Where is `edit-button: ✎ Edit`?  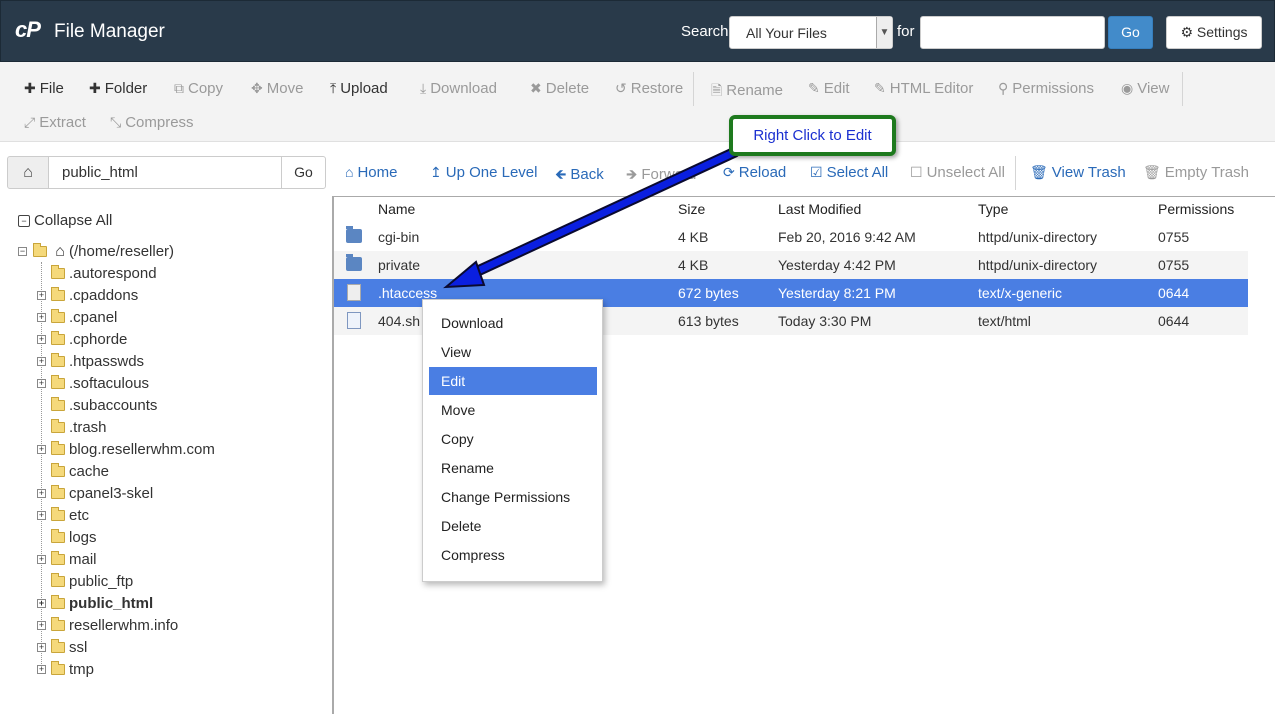
edit-button: ✎ Edit is located at coordinates (829, 88).